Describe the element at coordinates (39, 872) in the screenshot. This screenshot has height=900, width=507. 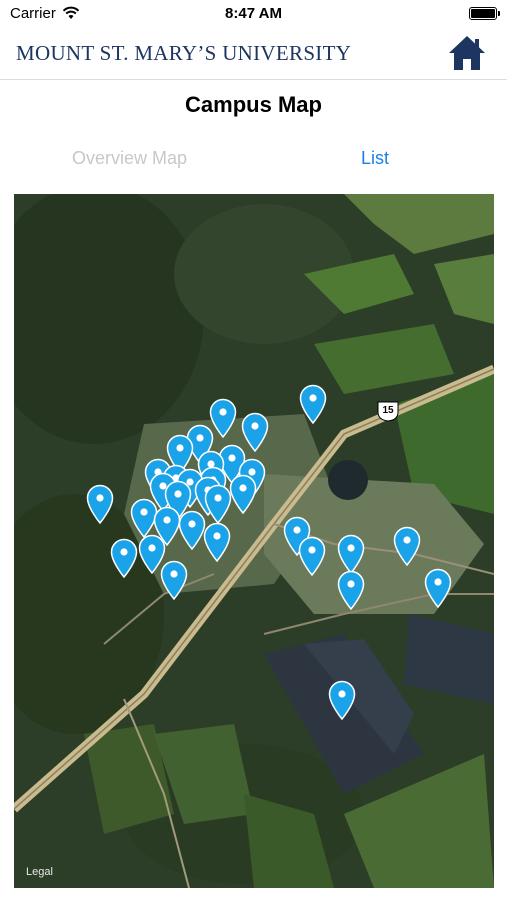
I see `legal-link: Legal` at that location.